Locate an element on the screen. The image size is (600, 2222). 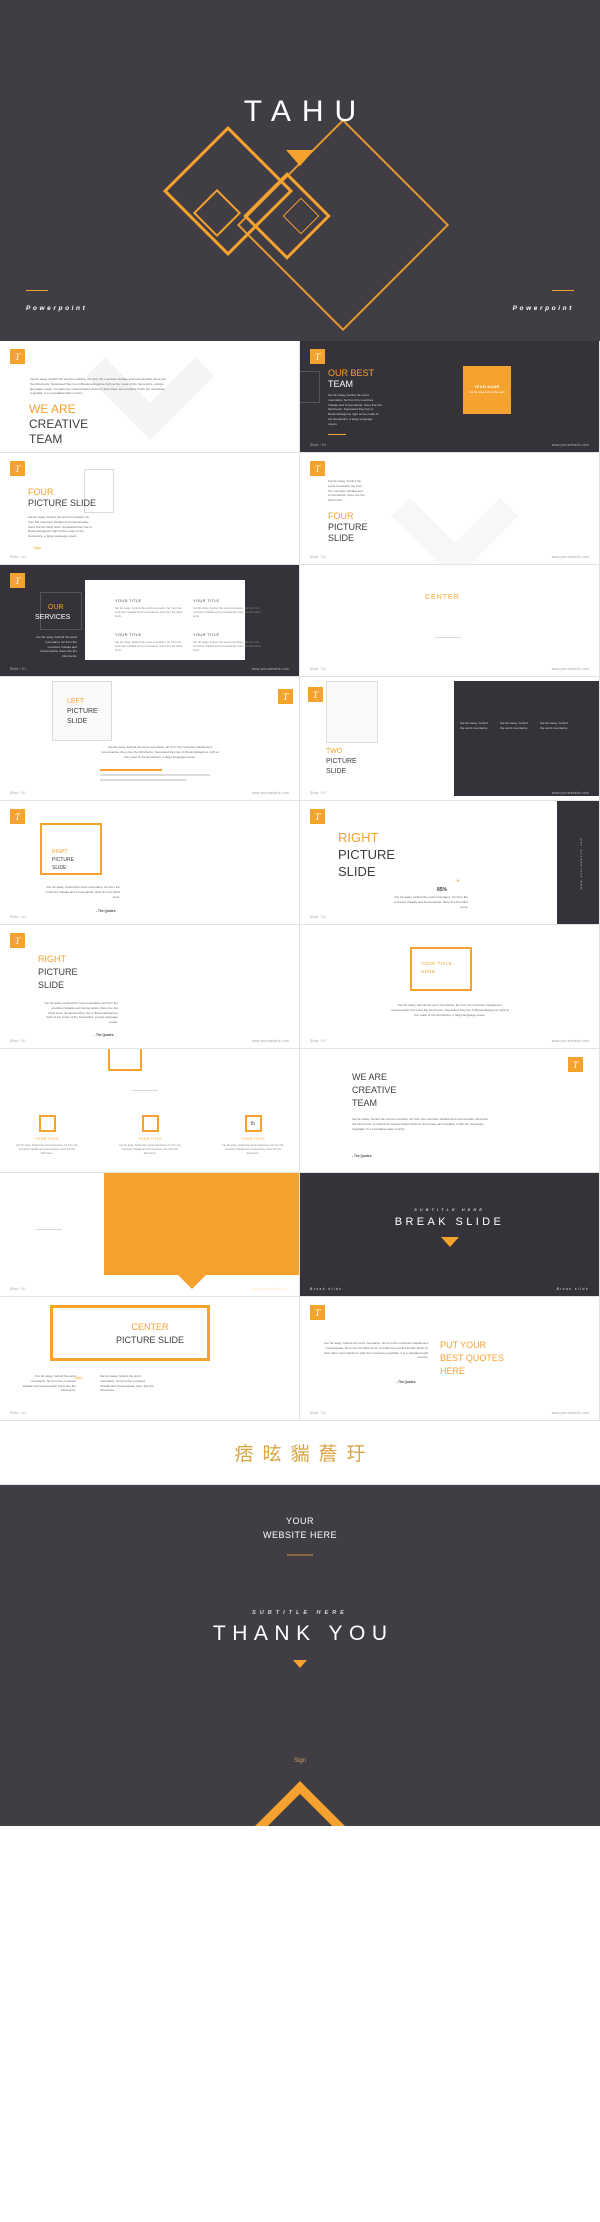
slide-body-text: Far far away, behind the word mountains. is located at coordinates (514, 725).